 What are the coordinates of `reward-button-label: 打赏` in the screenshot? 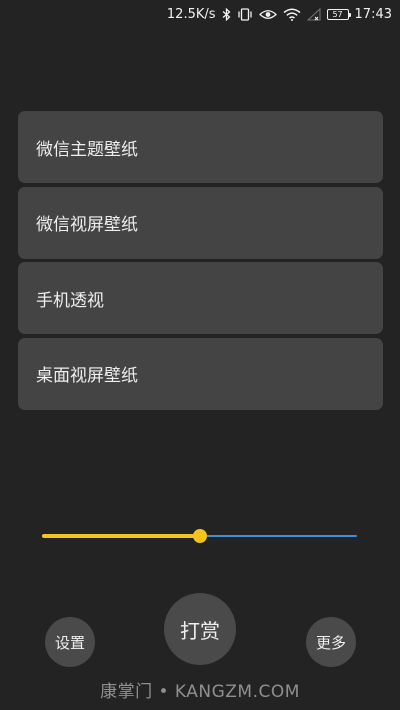 It's located at (200, 630).